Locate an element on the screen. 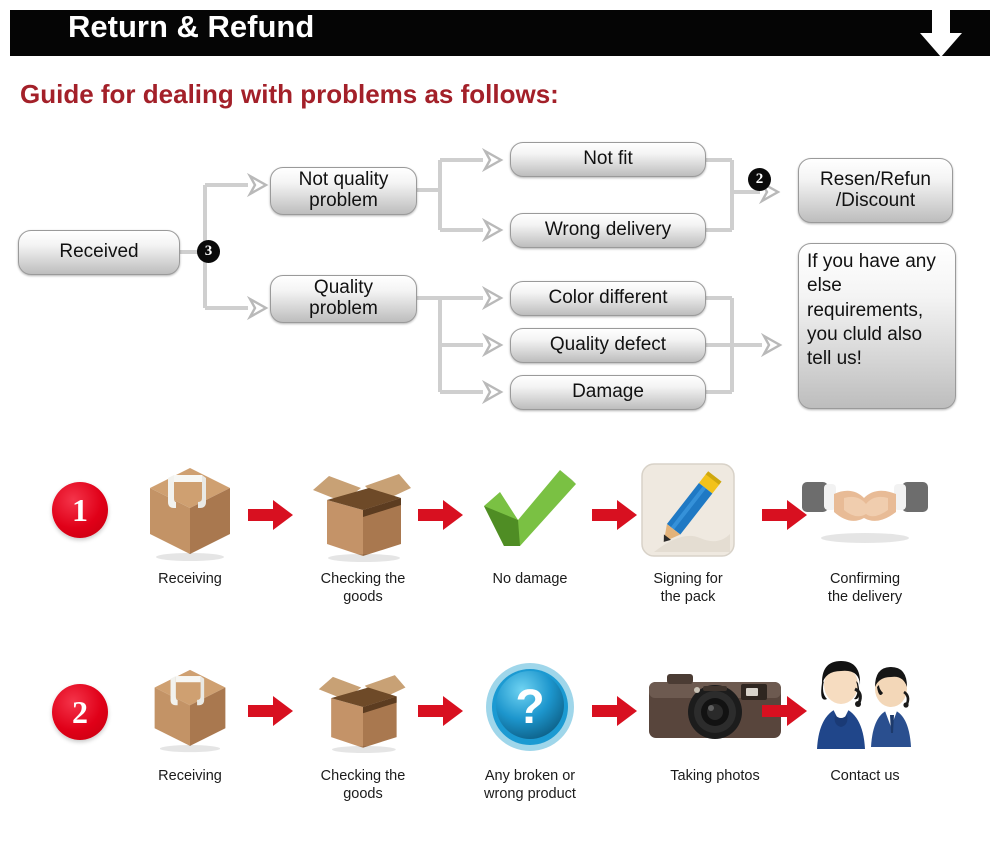 The image size is (1000, 841). flow-marker-2: 2 is located at coordinates (759, 179).